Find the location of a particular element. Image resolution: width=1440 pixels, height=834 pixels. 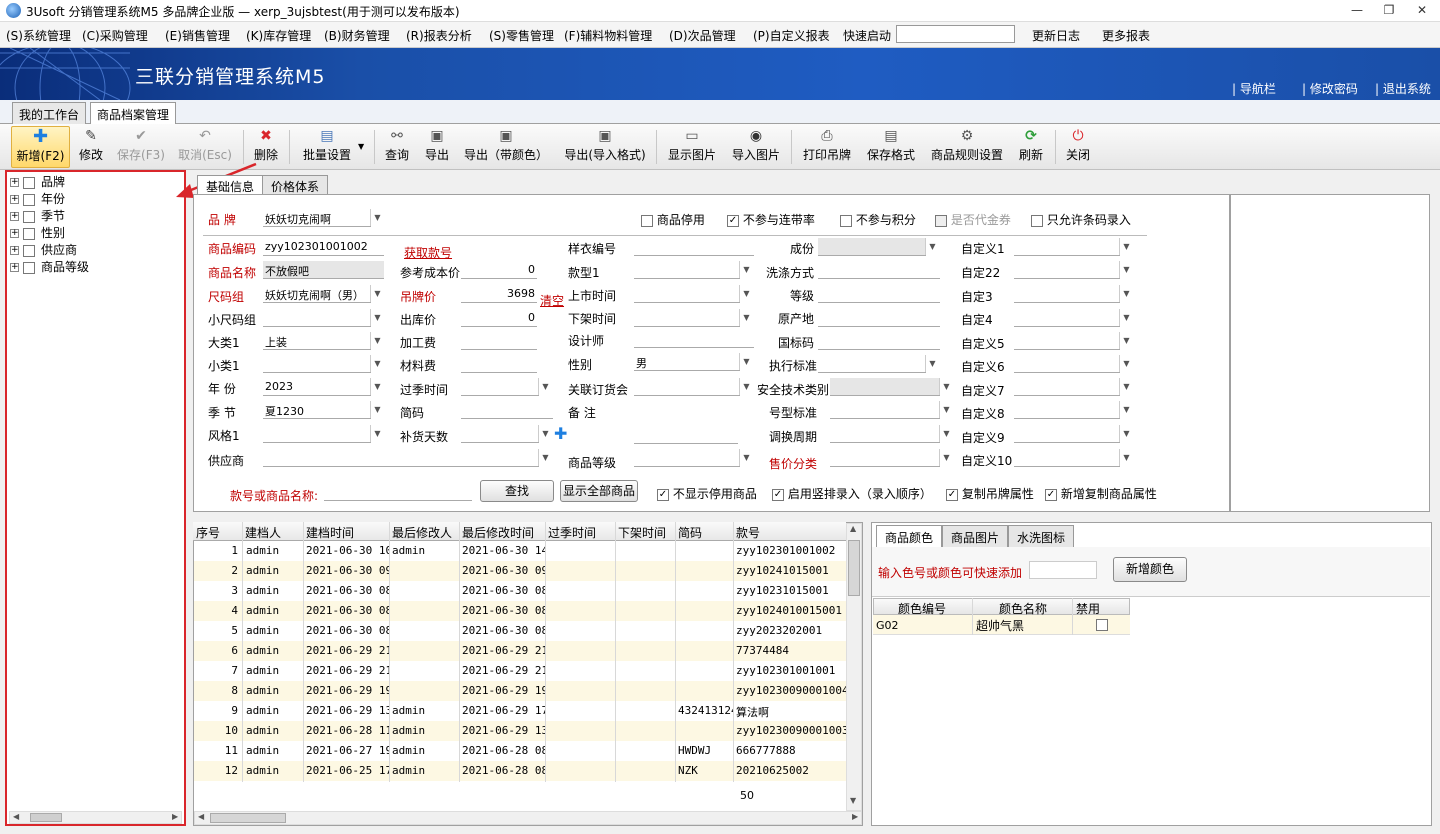

size-standard-field is located at coordinates (885, 410).